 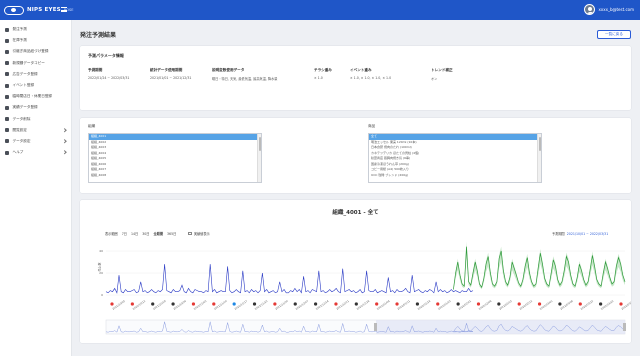 What do you see at coordinates (566, 305) in the screenshot?
I see `event-date-label: 2022/03/08` at bounding box center [566, 305].